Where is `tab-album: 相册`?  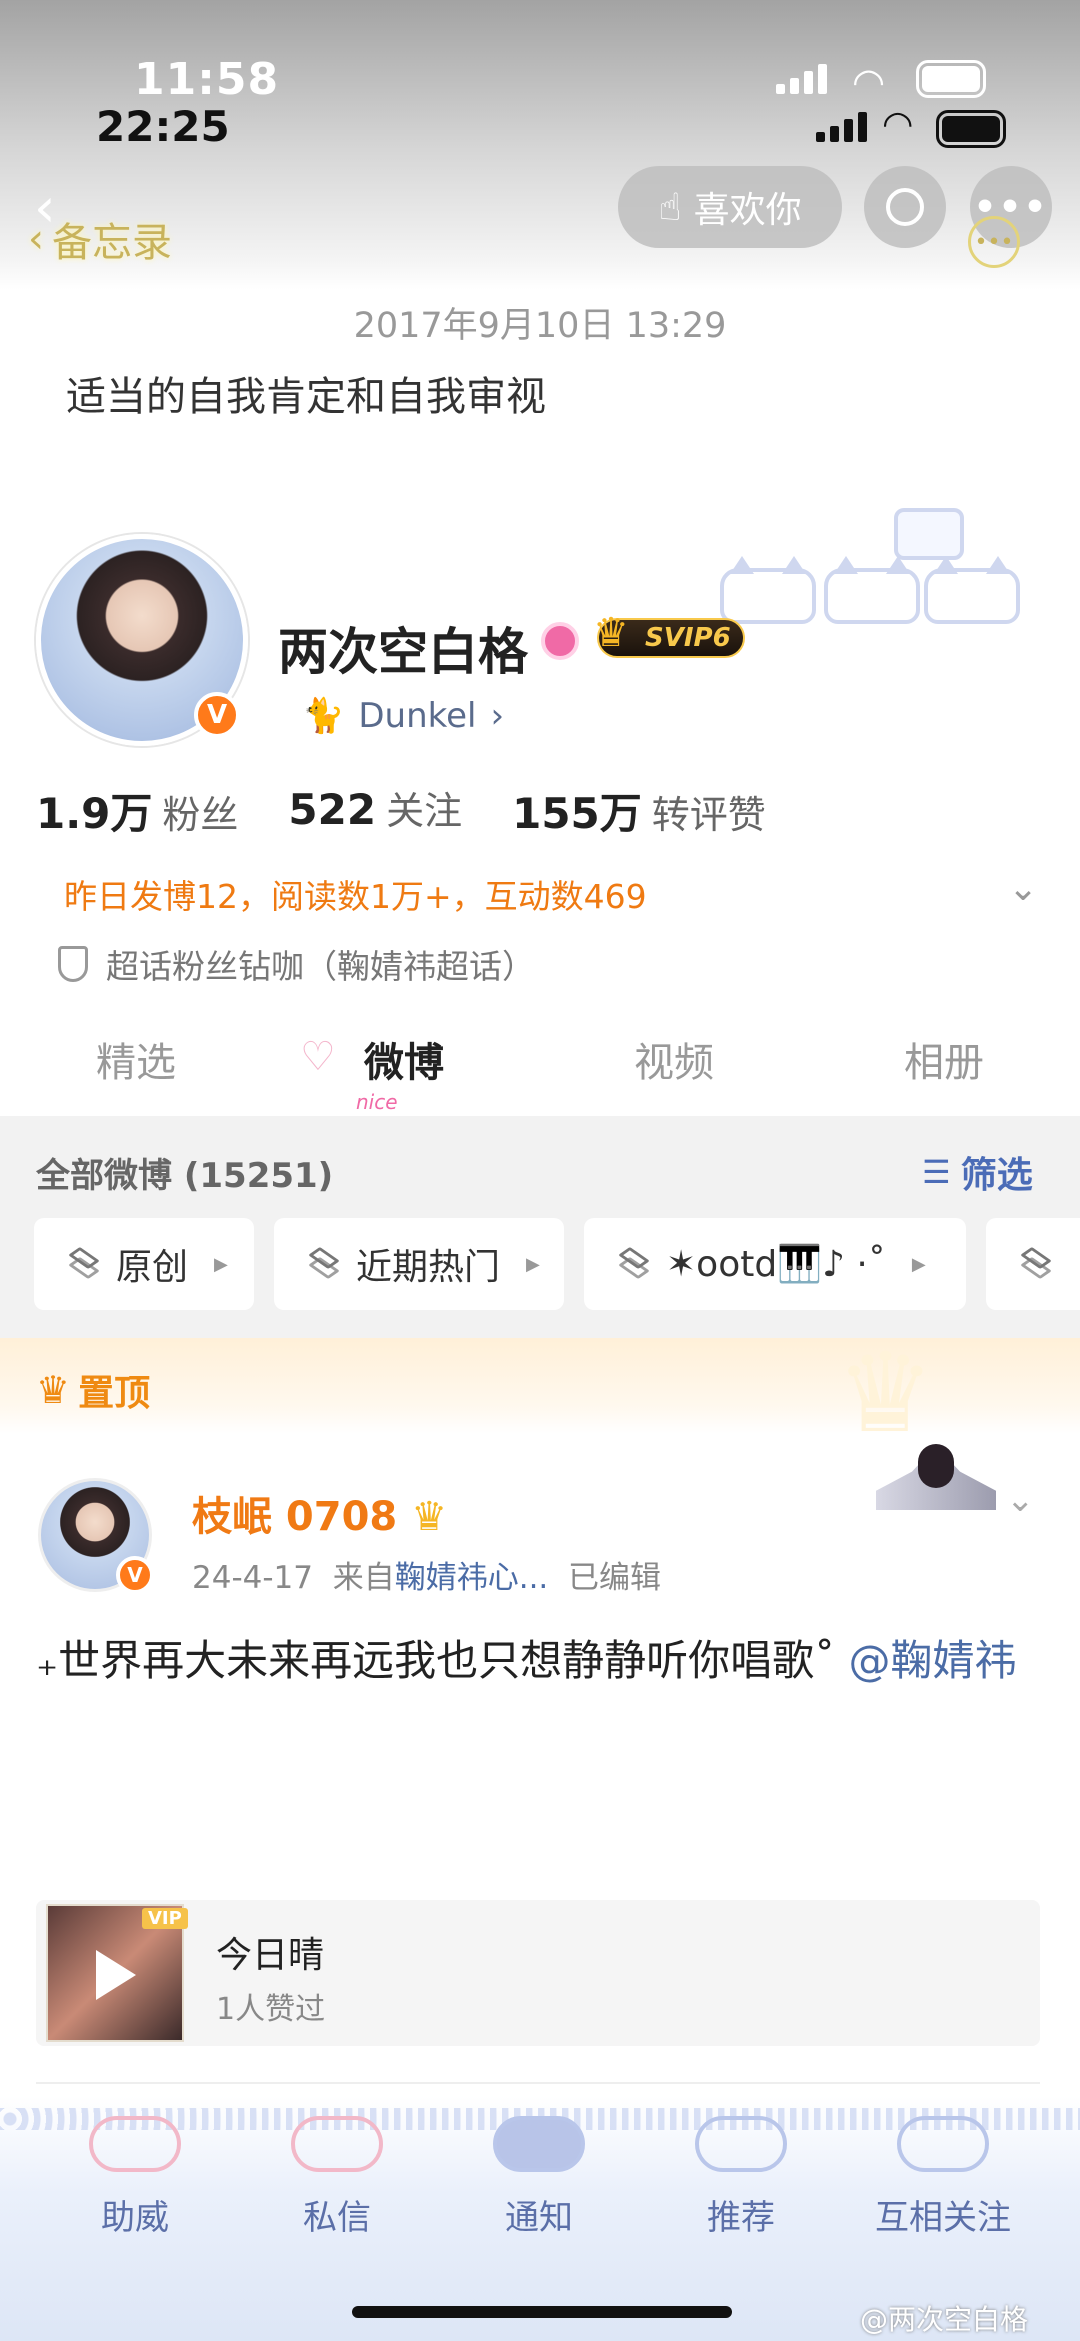
tab-album: 相册 is located at coordinates (944, 1059).